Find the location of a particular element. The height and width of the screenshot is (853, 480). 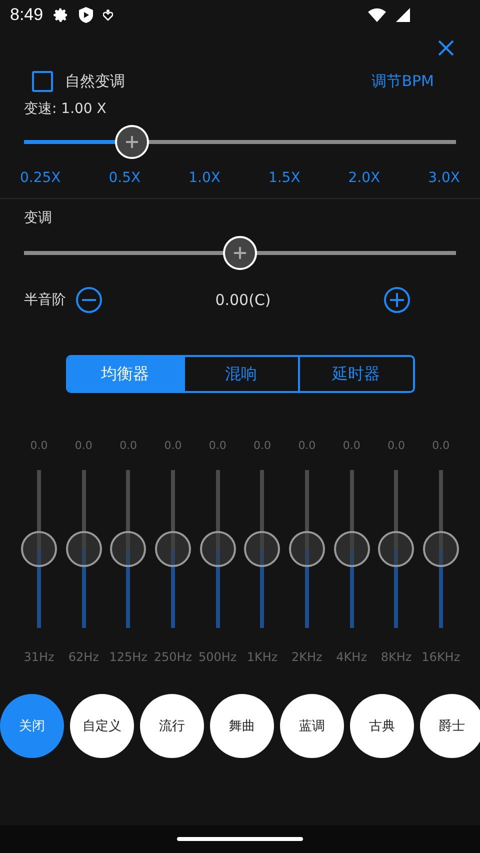

band-frequency: 62Hz is located at coordinates (83, 657).